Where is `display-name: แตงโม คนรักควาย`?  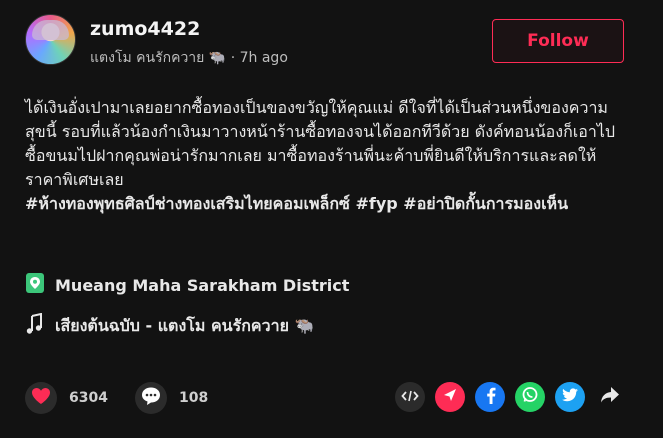 display-name: แตงโม คนรักควาย is located at coordinates (147, 58).